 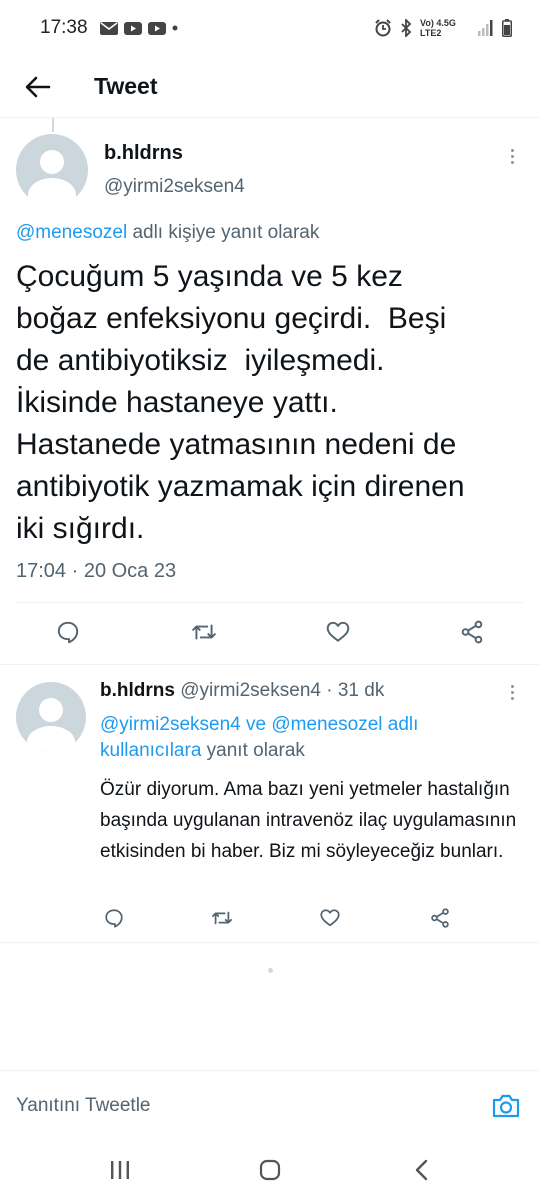 I want to click on reply-author-name: b.hldrns, so click(x=137, y=690).